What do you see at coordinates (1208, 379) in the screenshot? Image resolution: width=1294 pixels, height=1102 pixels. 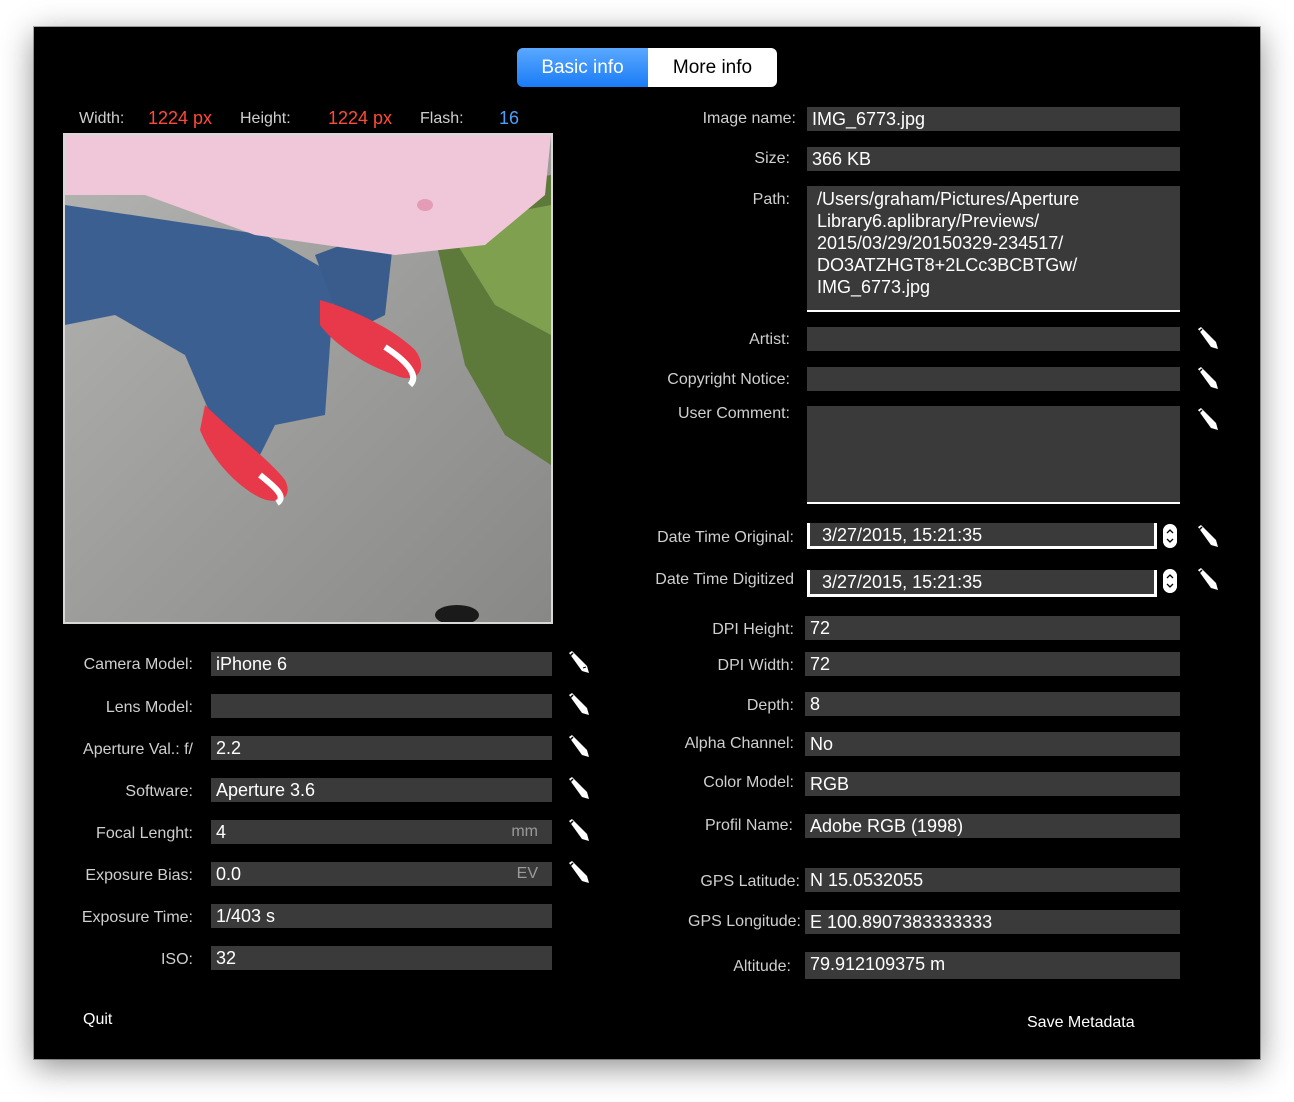 I see `copyright-pencil-icon` at bounding box center [1208, 379].